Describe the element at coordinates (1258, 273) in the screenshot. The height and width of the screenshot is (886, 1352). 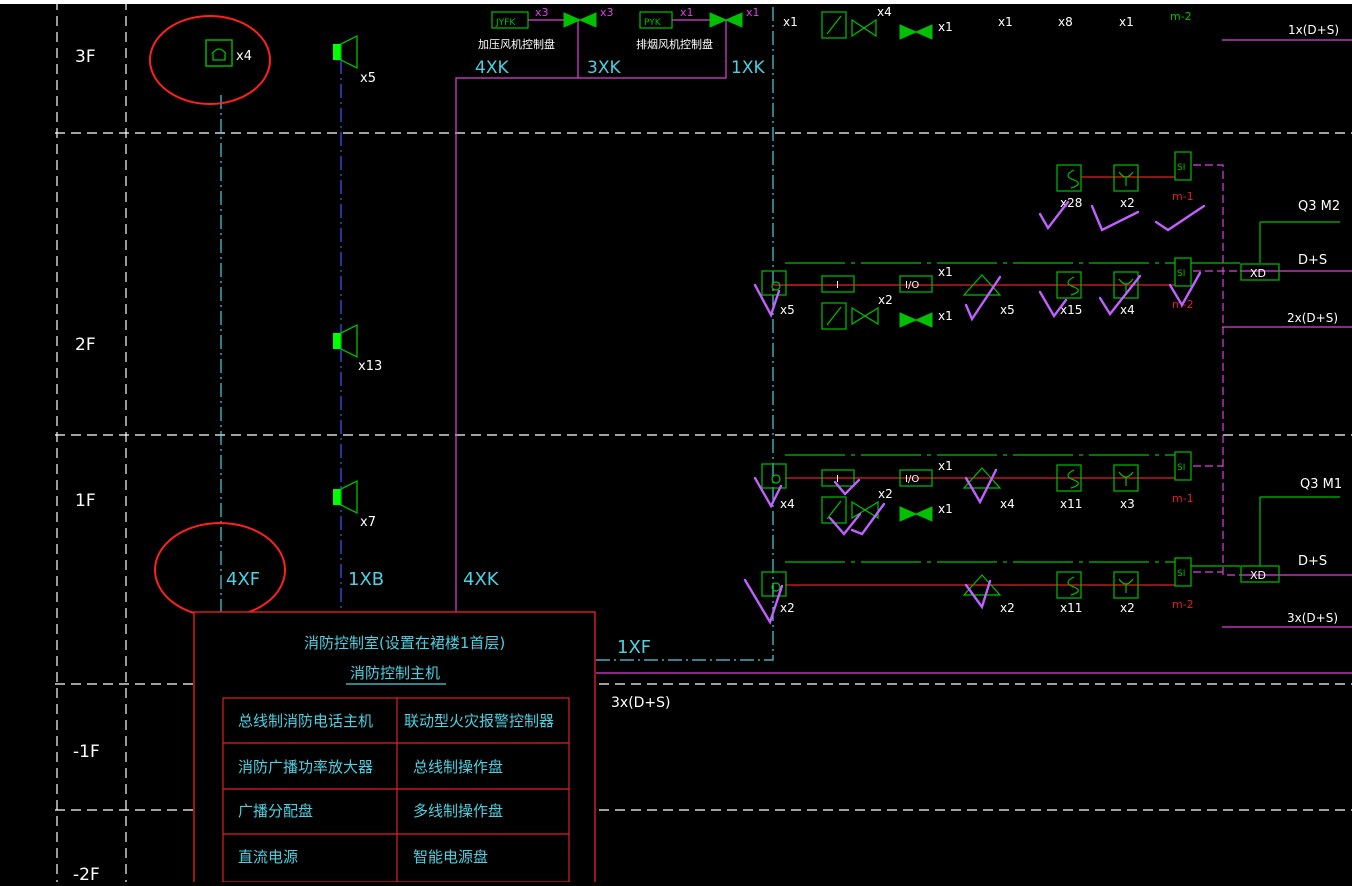
I see `xd-label-2f: XD` at that location.